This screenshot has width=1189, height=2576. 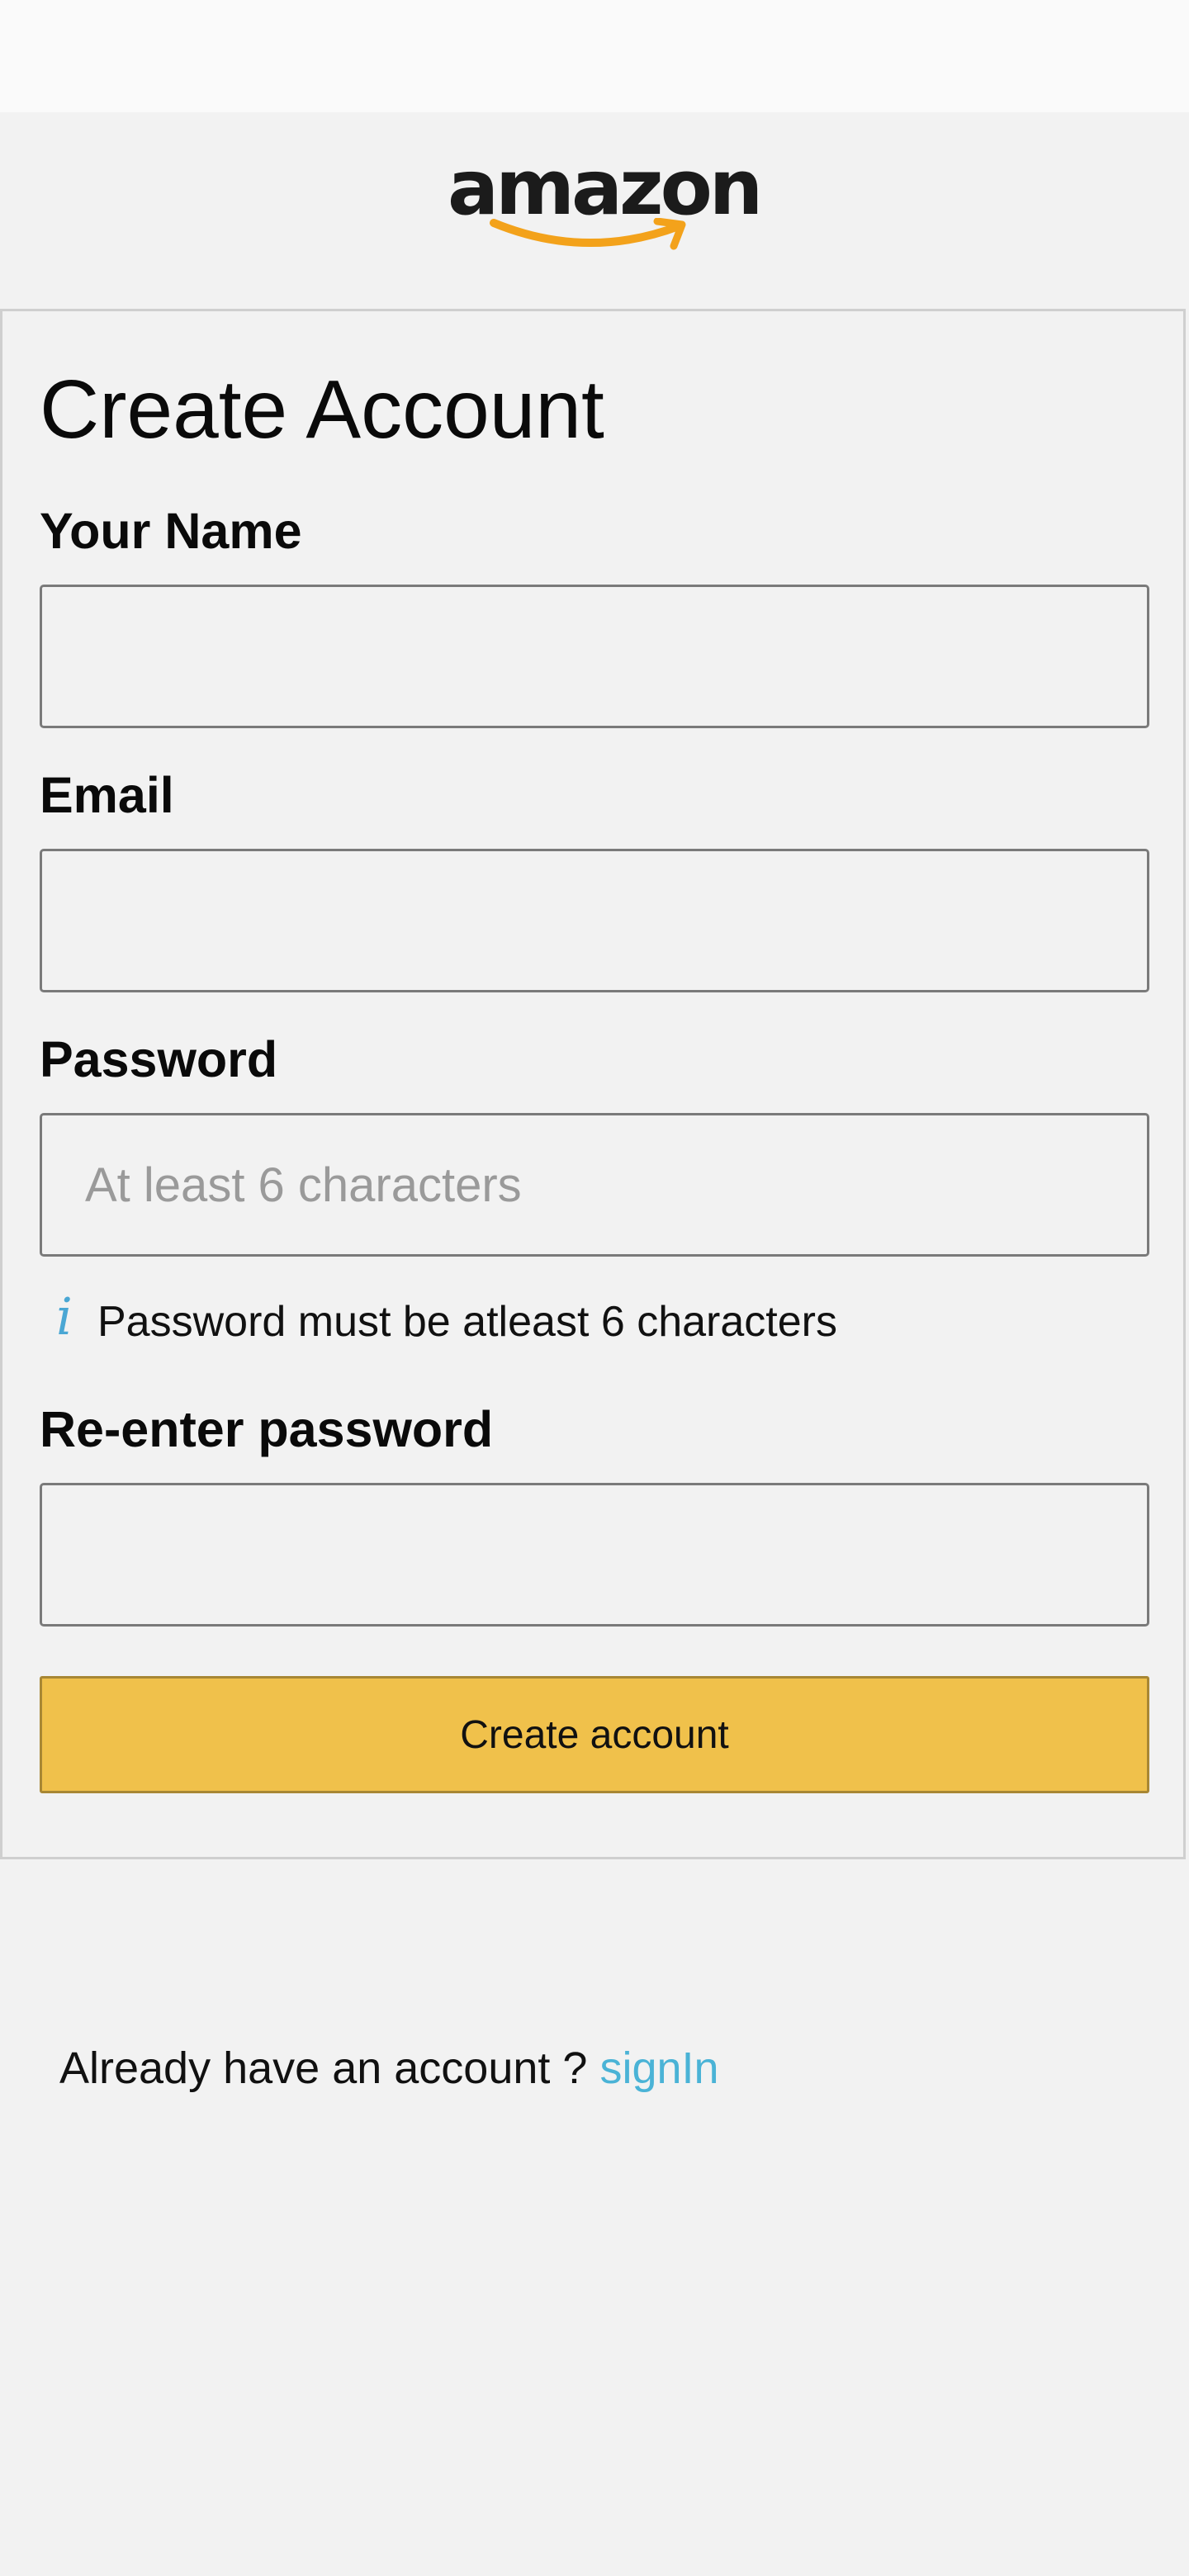 What do you see at coordinates (322, 409) in the screenshot?
I see `page-title: Create Account` at bounding box center [322, 409].